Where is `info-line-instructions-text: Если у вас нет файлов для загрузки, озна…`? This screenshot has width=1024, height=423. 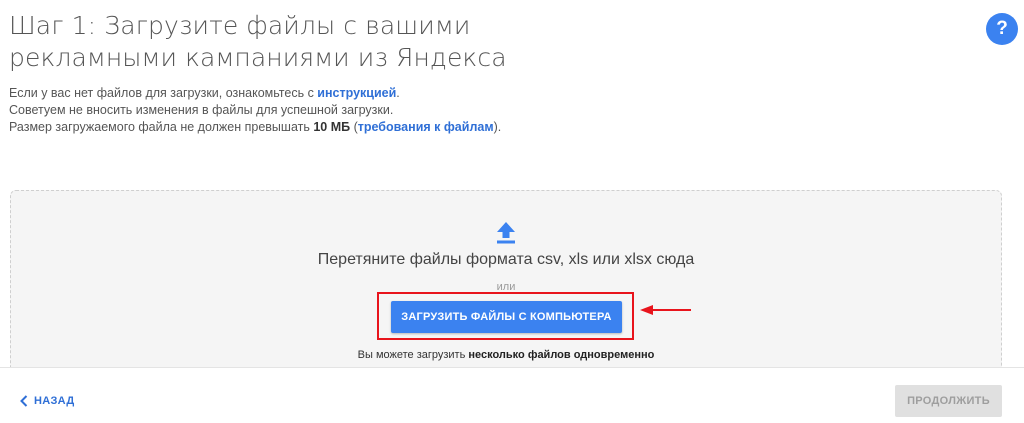 info-line-instructions-text: Если у вас нет файлов для загрузки, озна… is located at coordinates (163, 93).